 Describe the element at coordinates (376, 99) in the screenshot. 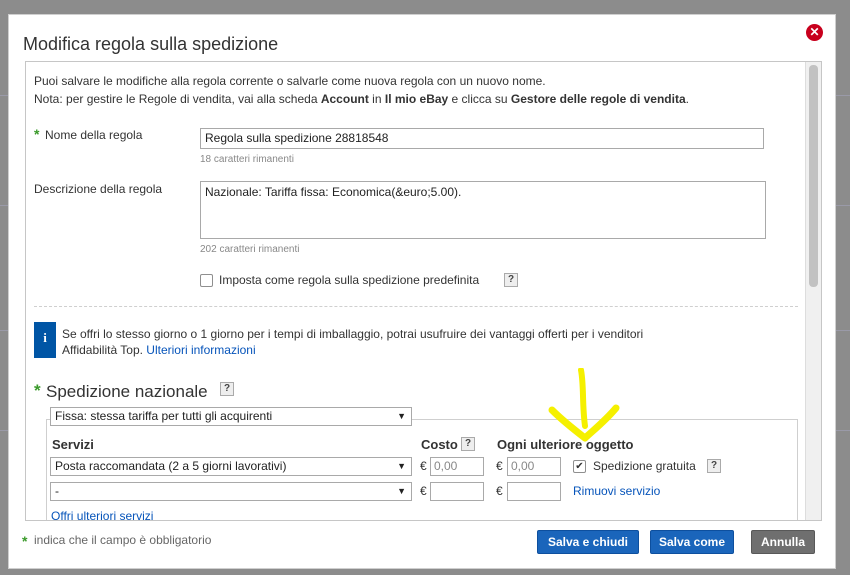

I see `intro-in: in` at that location.